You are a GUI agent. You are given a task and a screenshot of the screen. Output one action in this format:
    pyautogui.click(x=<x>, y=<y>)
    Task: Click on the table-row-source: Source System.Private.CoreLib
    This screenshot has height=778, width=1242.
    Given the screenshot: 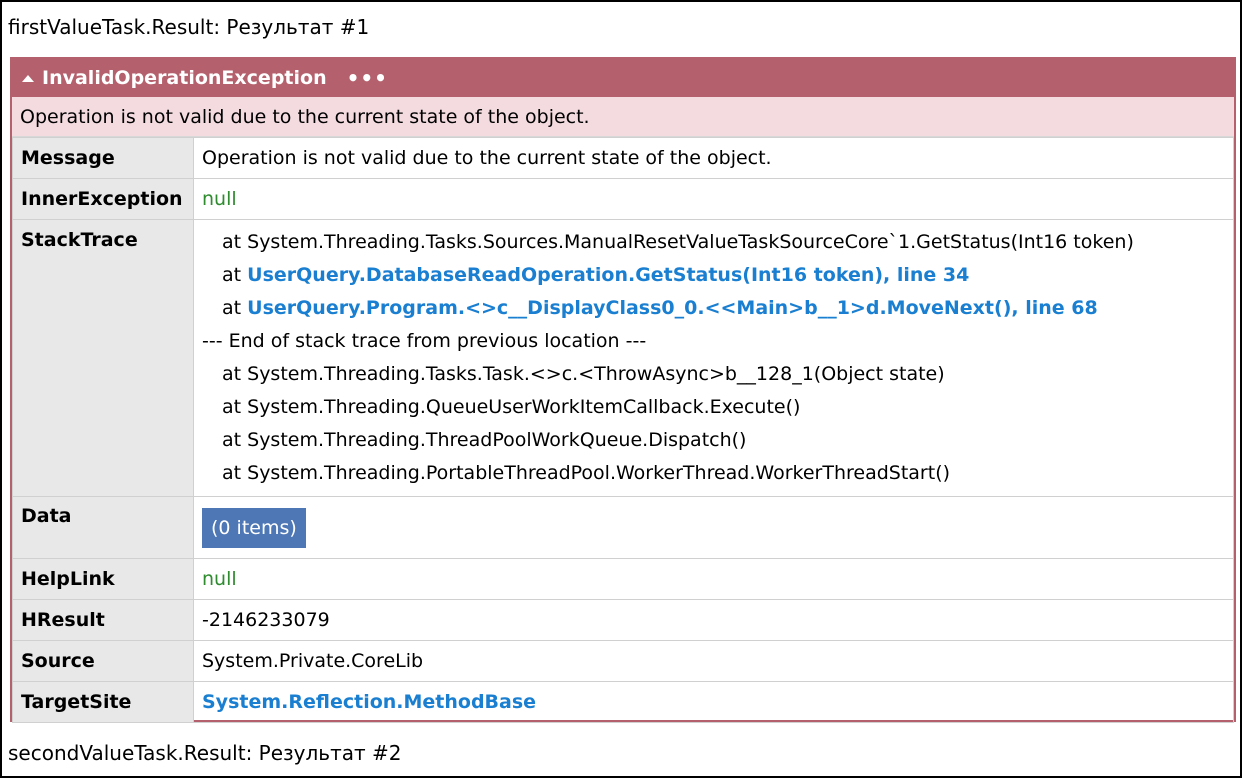 What is the action you would take?
    pyautogui.click(x=623, y=661)
    